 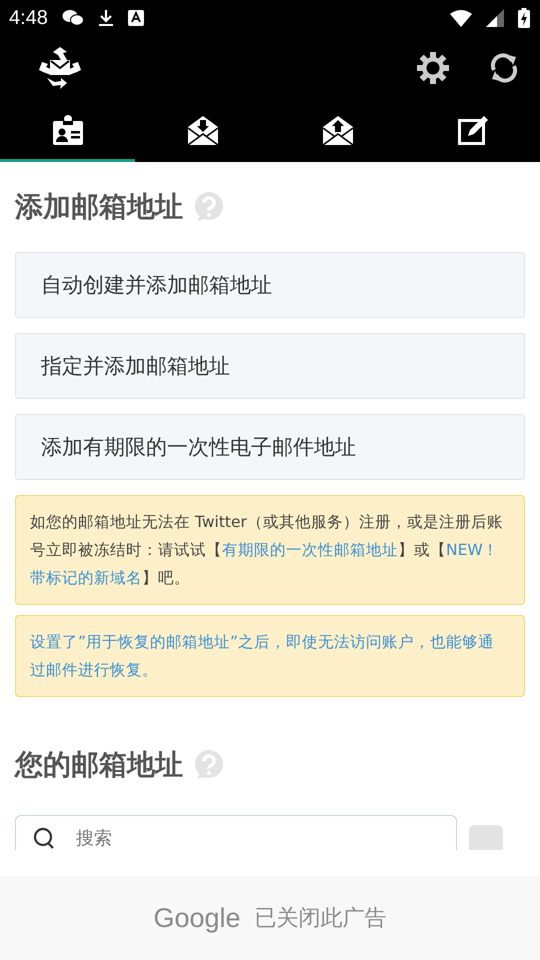 What do you see at coordinates (99, 765) in the screenshot?
I see `section-title: 您的邮箱地址` at bounding box center [99, 765].